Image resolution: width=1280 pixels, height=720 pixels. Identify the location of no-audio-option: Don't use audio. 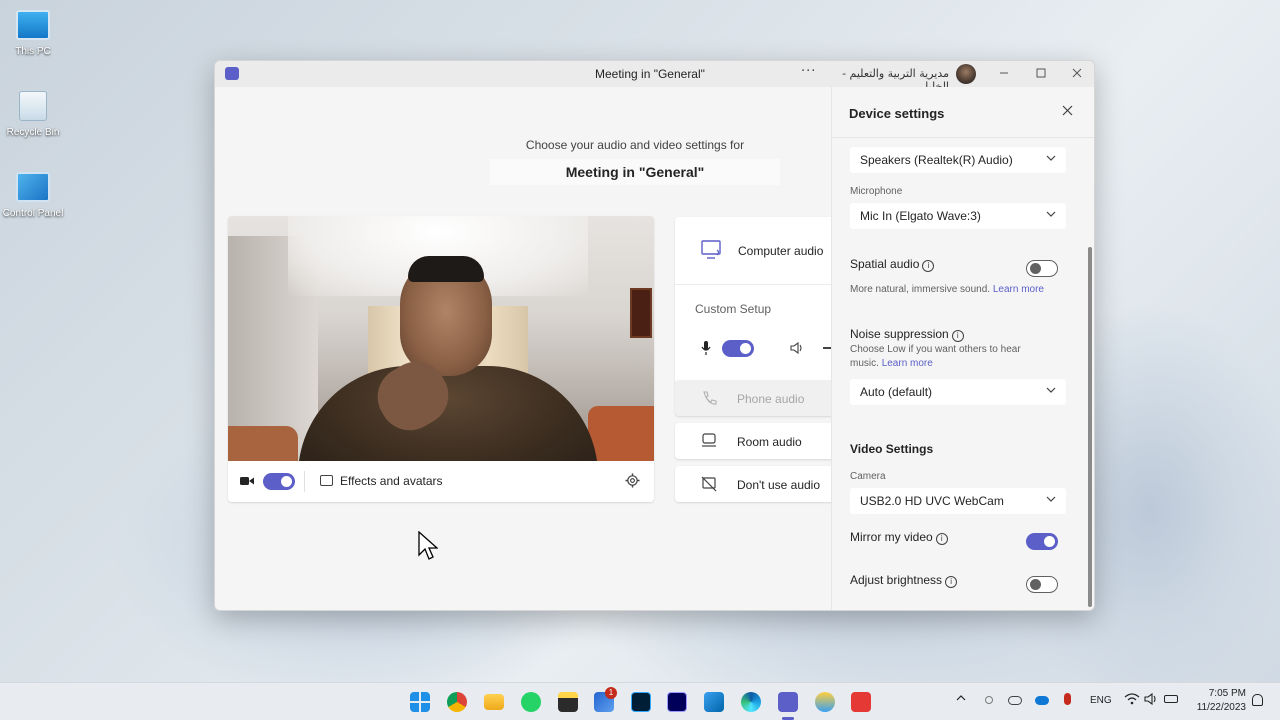
(760, 484).